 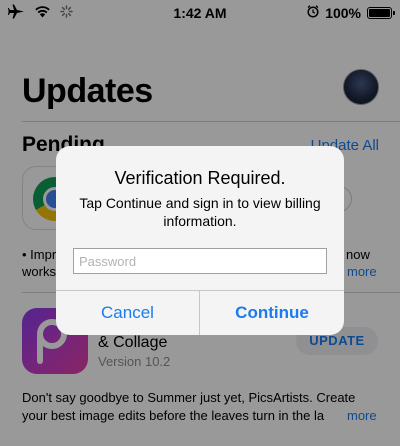 What do you see at coordinates (272, 313) in the screenshot?
I see `continue-button: Continue` at bounding box center [272, 313].